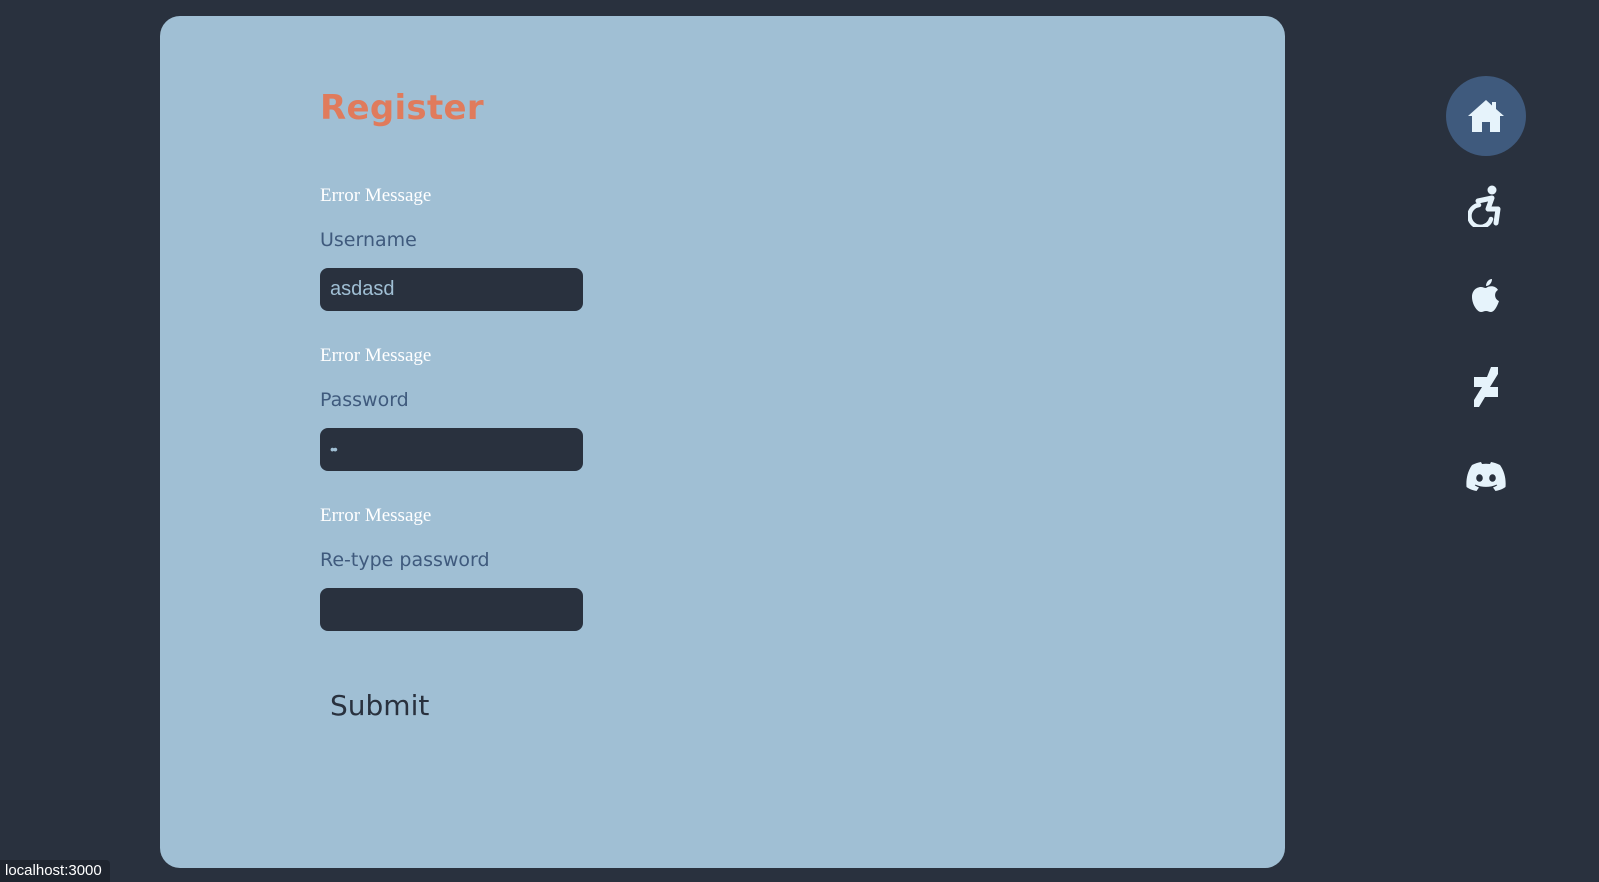  What do you see at coordinates (405, 560) in the screenshot?
I see `retype-password-label: Re-type password` at bounding box center [405, 560].